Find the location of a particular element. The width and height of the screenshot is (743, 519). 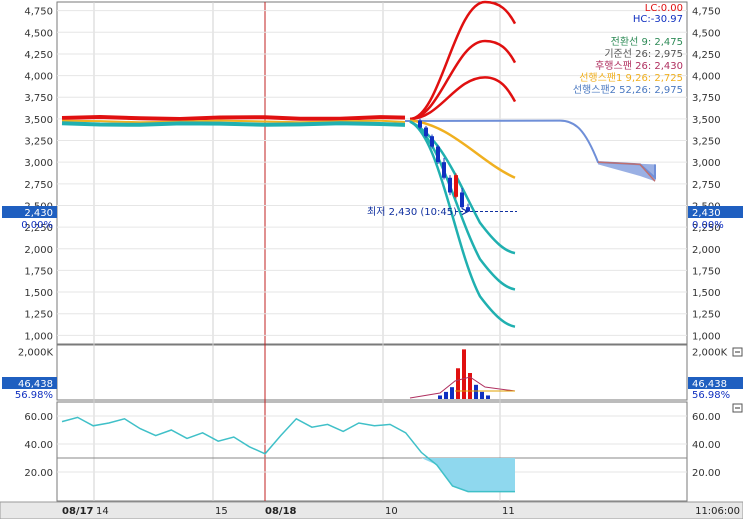

volume-panel is located at coordinates (372, 372).